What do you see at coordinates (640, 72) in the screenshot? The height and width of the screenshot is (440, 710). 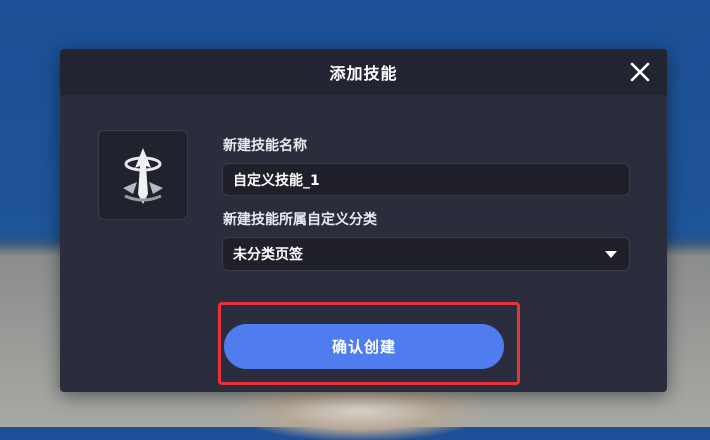 I see `close-icon` at bounding box center [640, 72].